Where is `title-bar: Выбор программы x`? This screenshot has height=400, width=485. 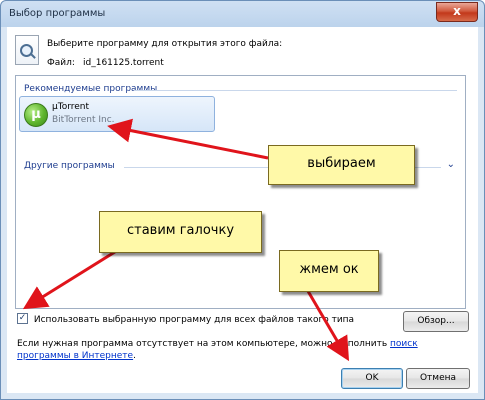 title-bar: Выбор программы x is located at coordinates (242, 14).